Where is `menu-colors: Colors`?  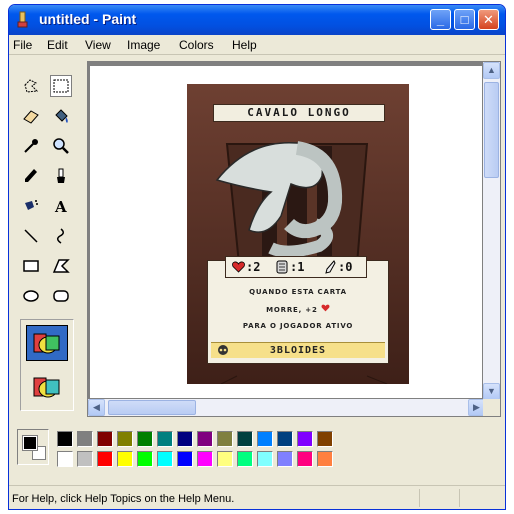
menu-colors: Colors is located at coordinates (196, 45).